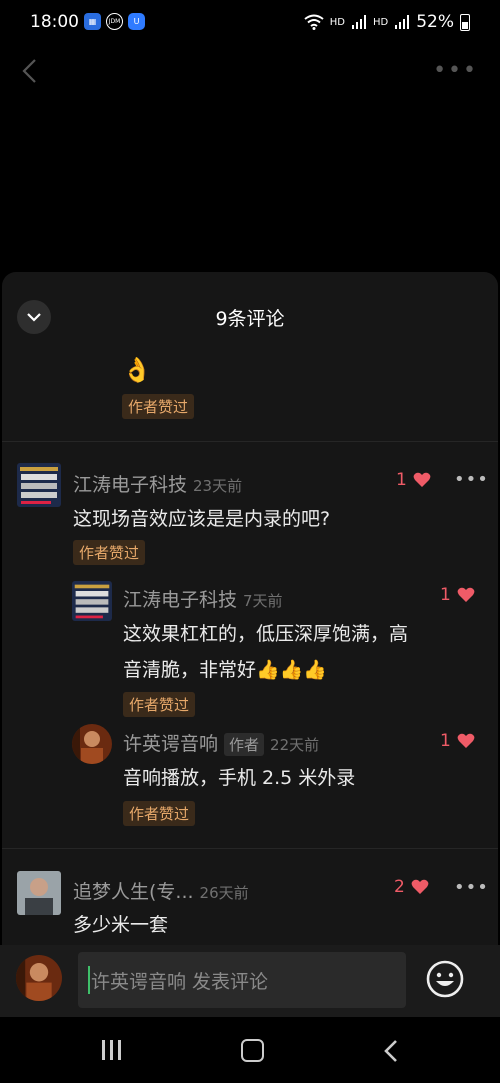  What do you see at coordinates (170, 742) in the screenshot?
I see `username: 许英谔音响` at bounding box center [170, 742].